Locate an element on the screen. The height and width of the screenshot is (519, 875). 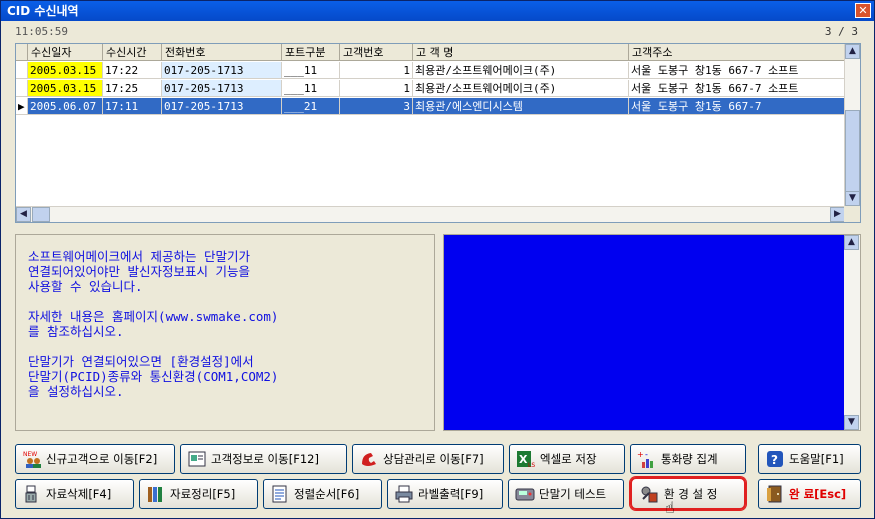
svg-text: NEW is located at coordinates (30, 454).